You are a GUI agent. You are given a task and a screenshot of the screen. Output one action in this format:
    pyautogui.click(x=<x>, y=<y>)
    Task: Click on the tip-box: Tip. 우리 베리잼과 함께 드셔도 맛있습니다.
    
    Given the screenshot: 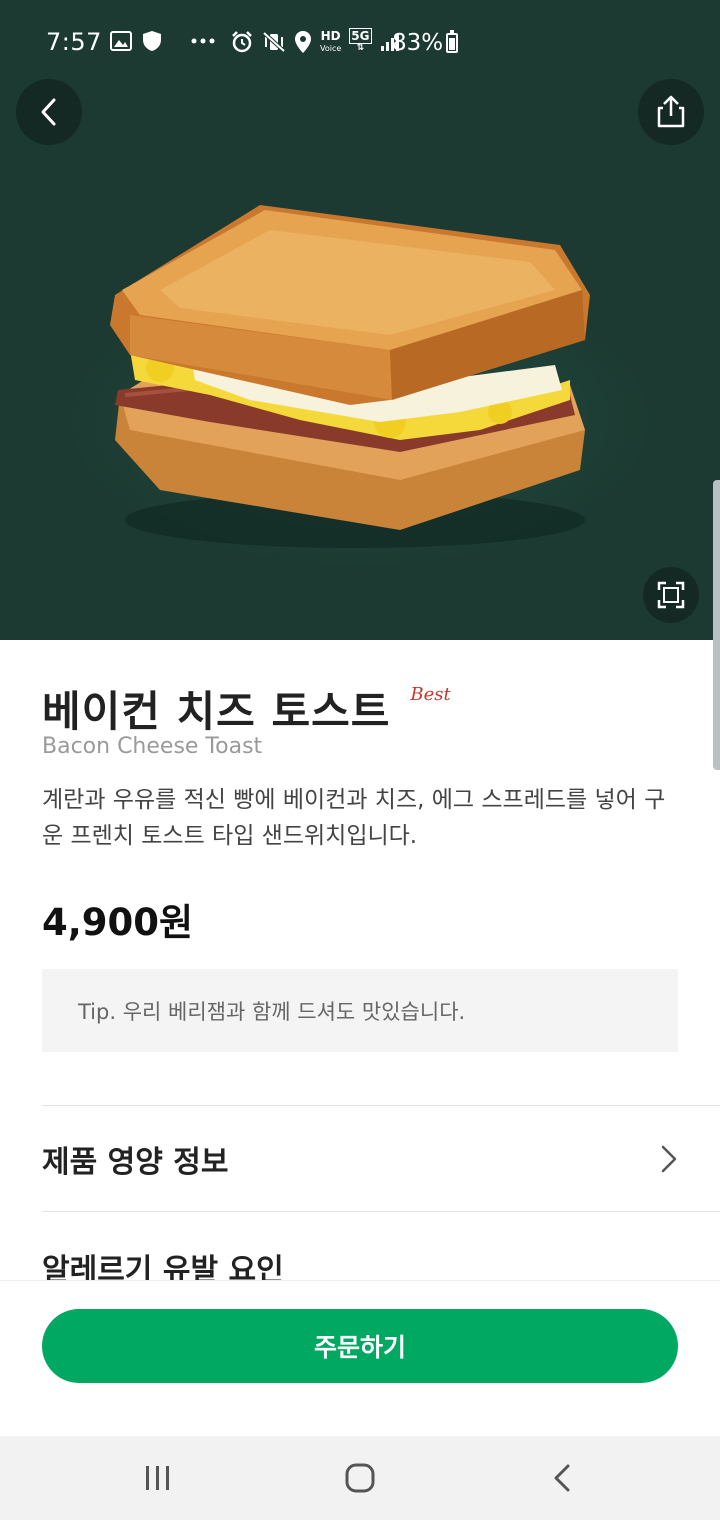 What is the action you would take?
    pyautogui.click(x=360, y=1010)
    